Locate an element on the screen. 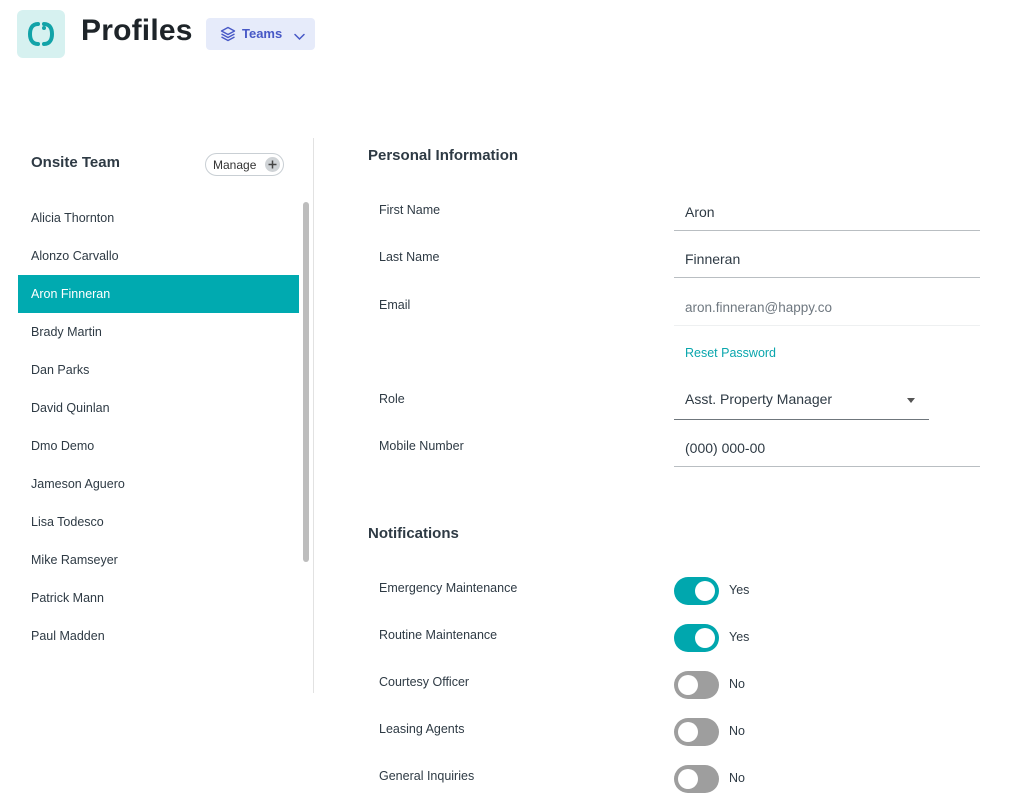 The width and height of the screenshot is (1011, 804). app-logo-icon is located at coordinates (41, 34).